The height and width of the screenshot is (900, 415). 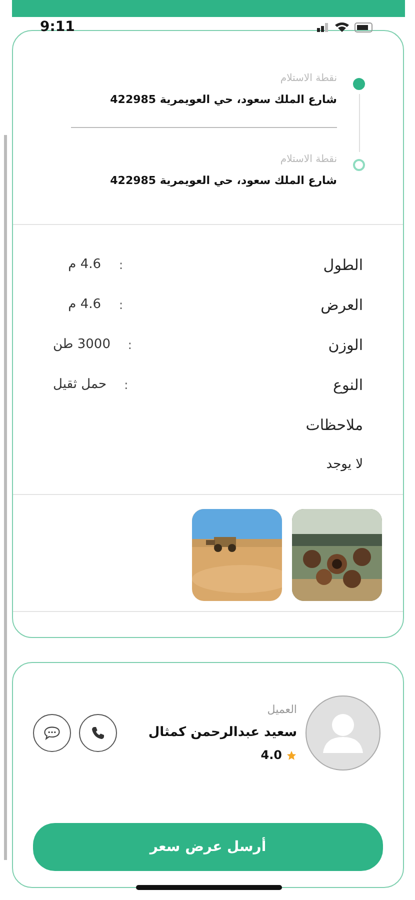 What do you see at coordinates (208, 847) in the screenshot?
I see `send-offer-button: أرسل عرض سعر` at bounding box center [208, 847].